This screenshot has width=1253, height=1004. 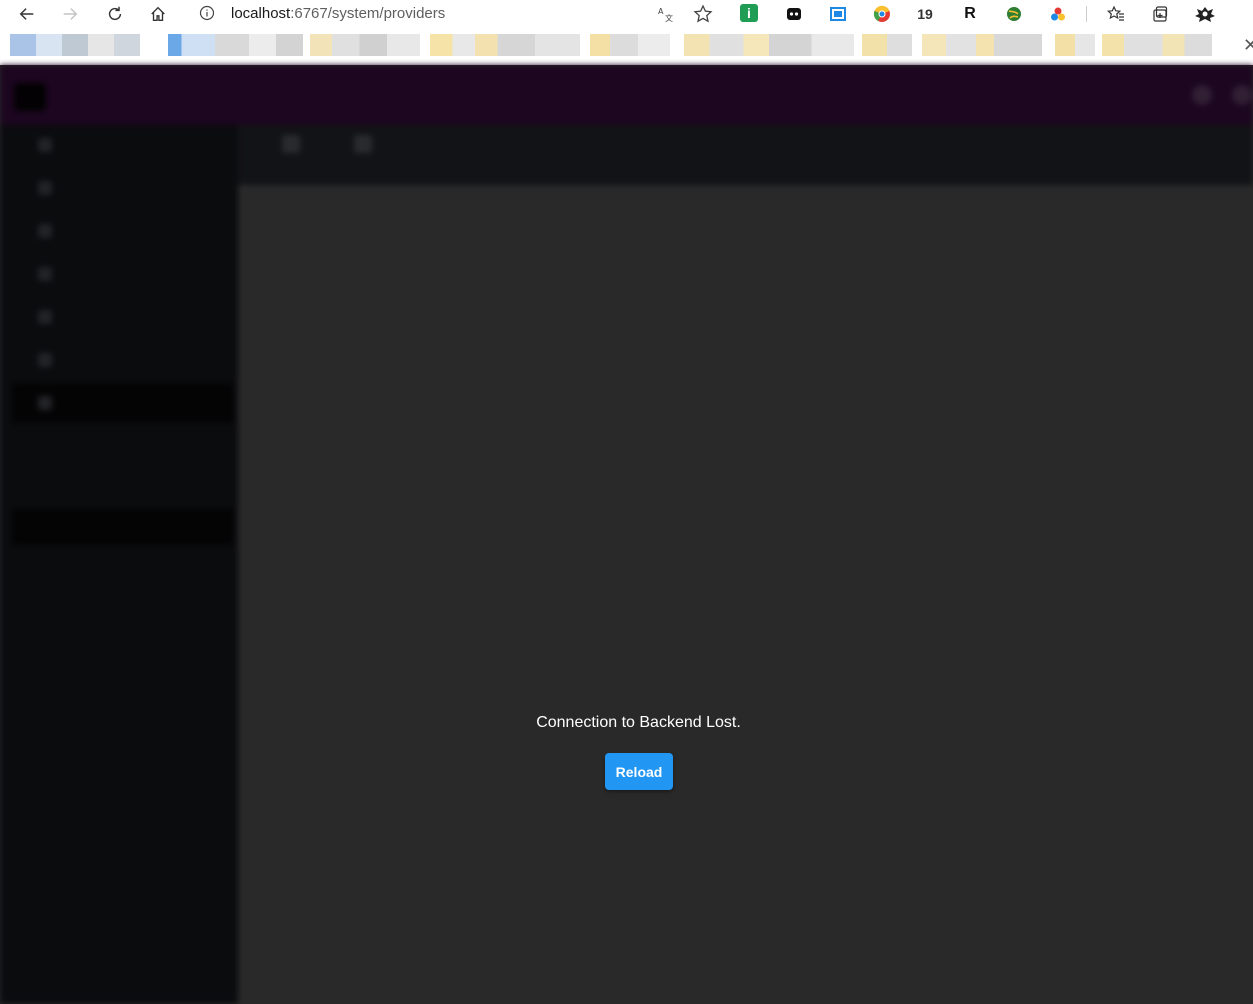 I want to click on bookmarks-bar, so click(x=626, y=46).